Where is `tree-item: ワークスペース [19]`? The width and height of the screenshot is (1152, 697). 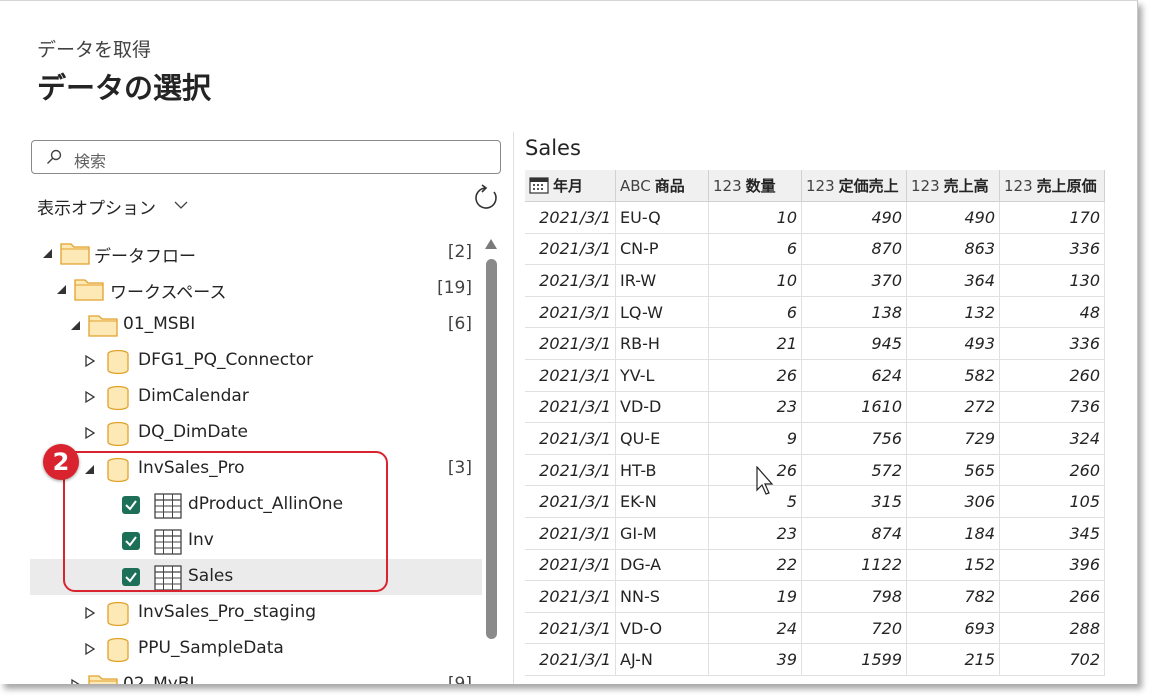 tree-item: ワークスペース [19] is located at coordinates (256, 289).